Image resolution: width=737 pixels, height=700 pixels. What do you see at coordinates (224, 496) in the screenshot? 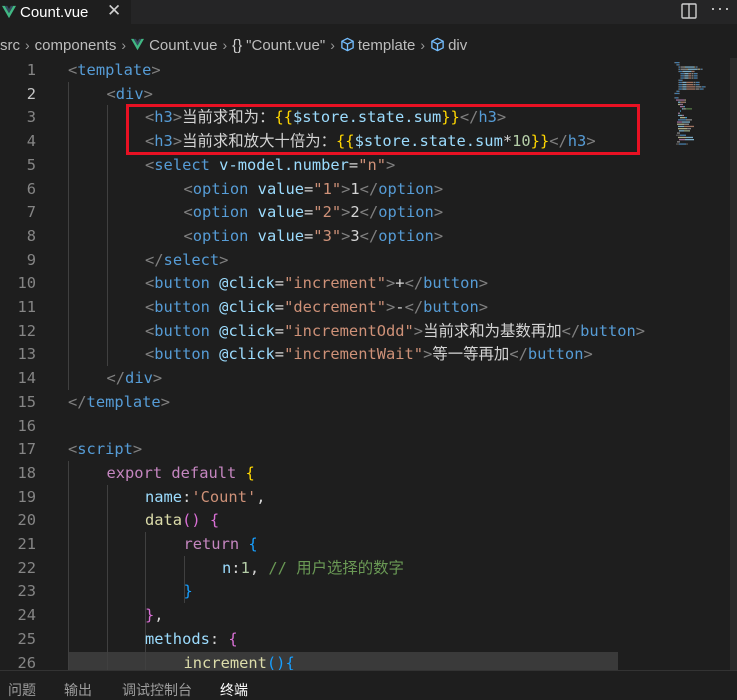
I see `code-token: 'Count'` at bounding box center [224, 496].